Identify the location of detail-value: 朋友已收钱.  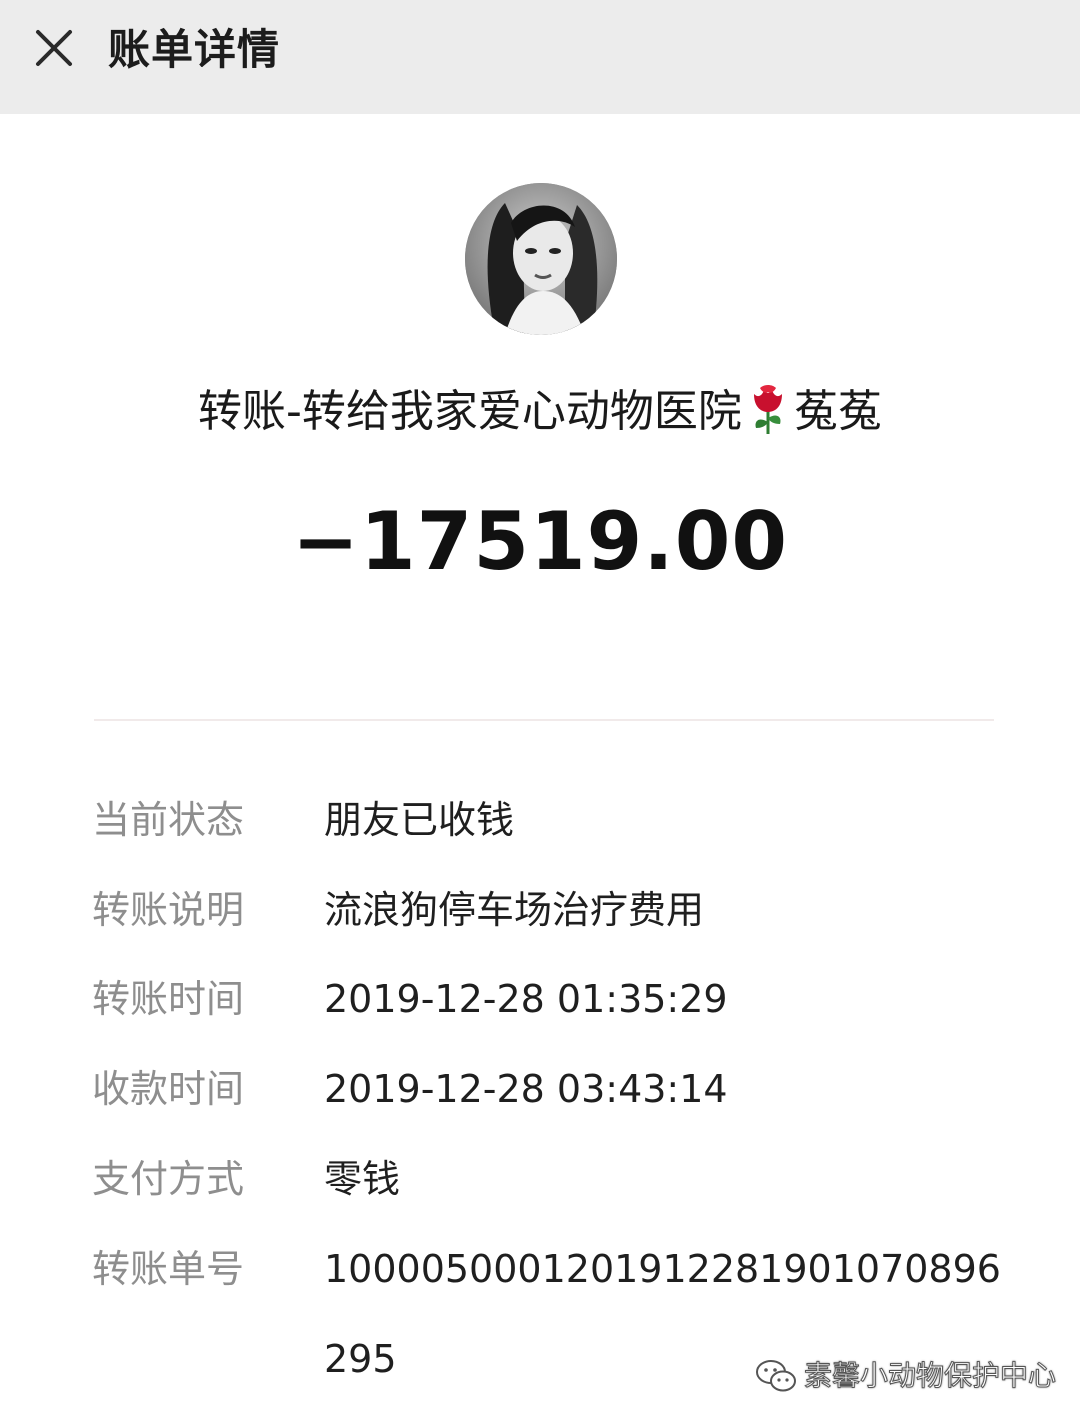
(419, 820).